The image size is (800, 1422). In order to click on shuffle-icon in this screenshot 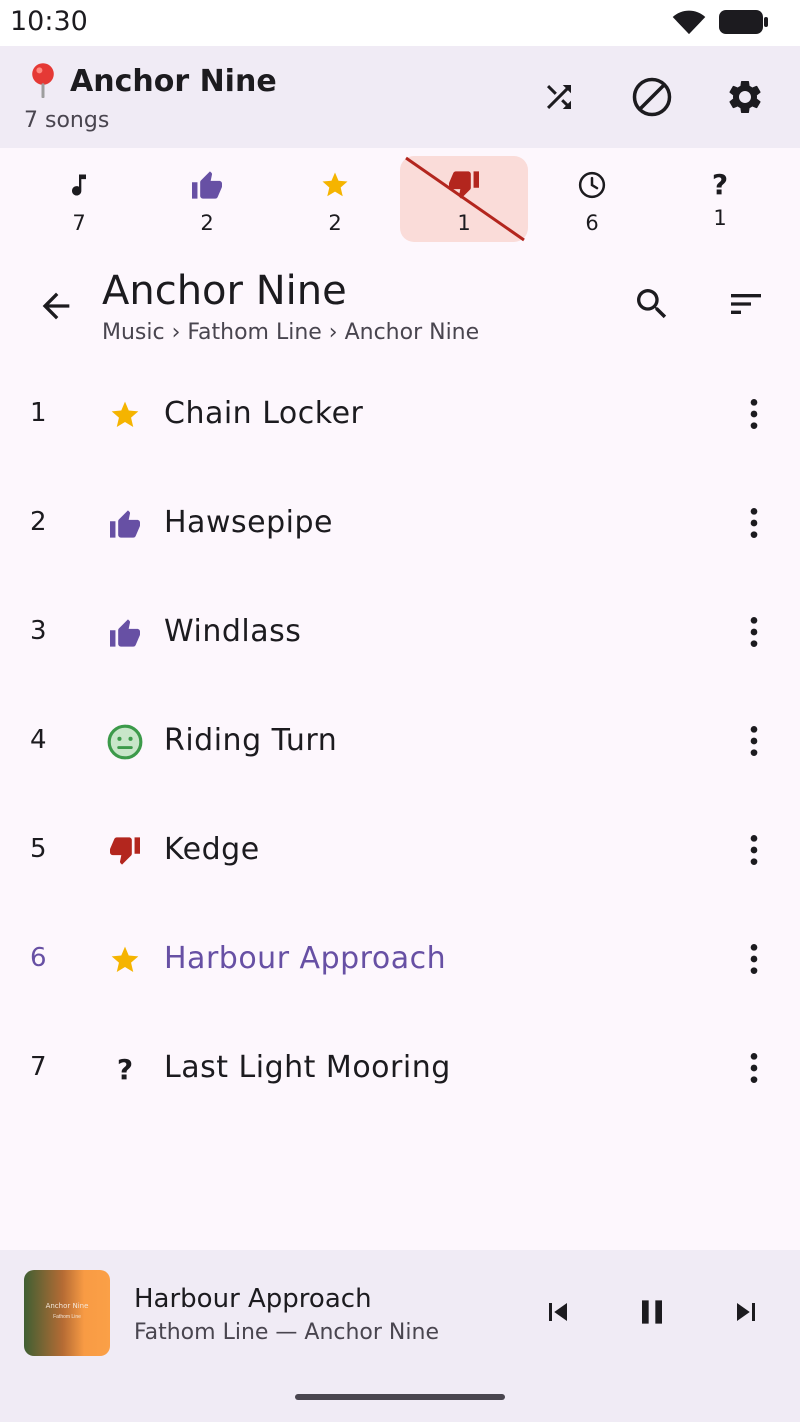, I will do `click(559, 99)`.